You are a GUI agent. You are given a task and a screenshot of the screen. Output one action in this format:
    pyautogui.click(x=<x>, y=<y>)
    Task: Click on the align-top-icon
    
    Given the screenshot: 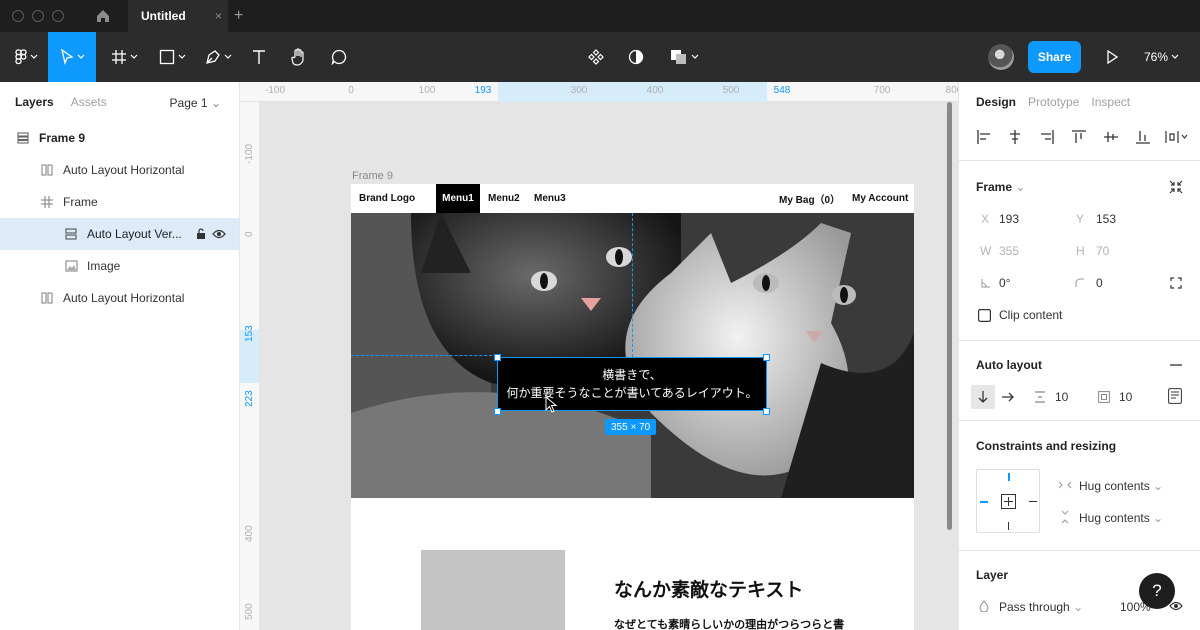 What is the action you would take?
    pyautogui.click(x=1079, y=137)
    